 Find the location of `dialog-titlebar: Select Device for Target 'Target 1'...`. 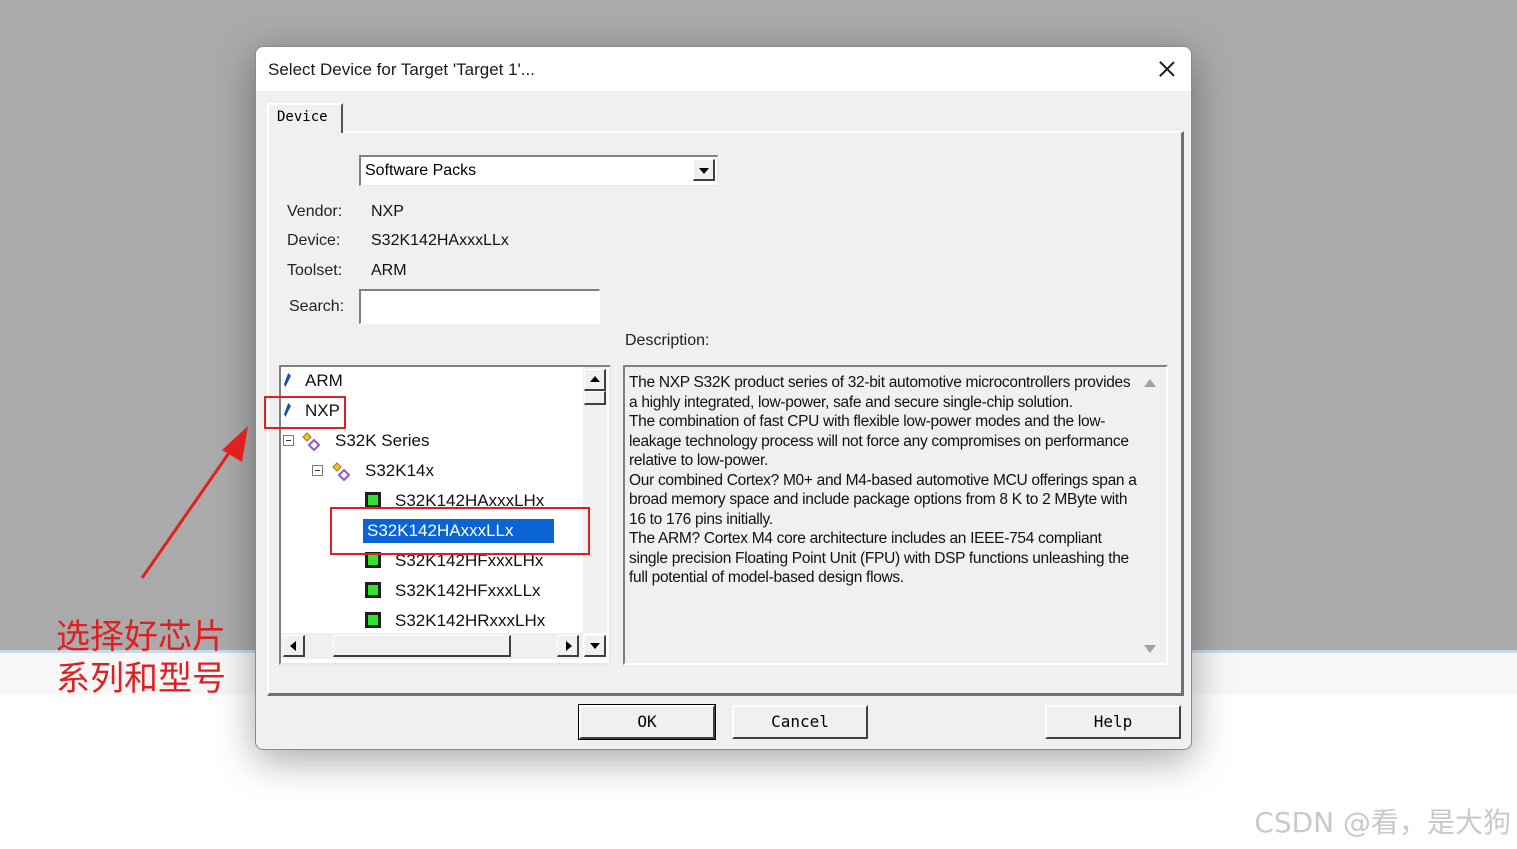

dialog-titlebar: Select Device for Target 'Target 1'... is located at coordinates (723, 69).